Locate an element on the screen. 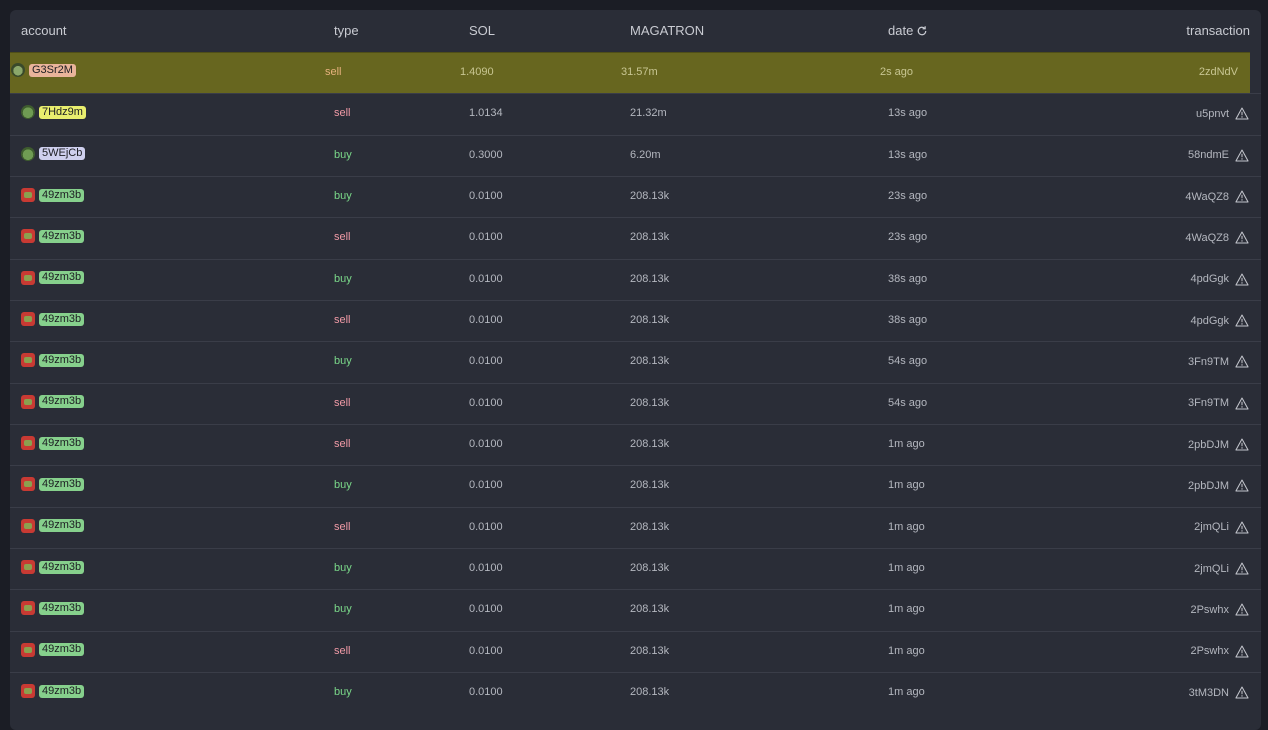 The height and width of the screenshot is (730, 1268). transaction-link: 2zdNdV is located at coordinates (1218, 72).